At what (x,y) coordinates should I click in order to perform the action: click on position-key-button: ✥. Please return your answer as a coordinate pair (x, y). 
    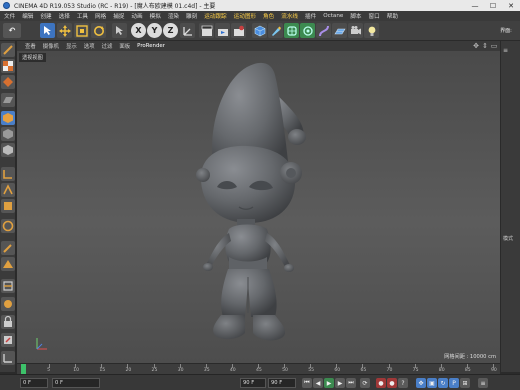
    Looking at the image, I should click on (421, 383).